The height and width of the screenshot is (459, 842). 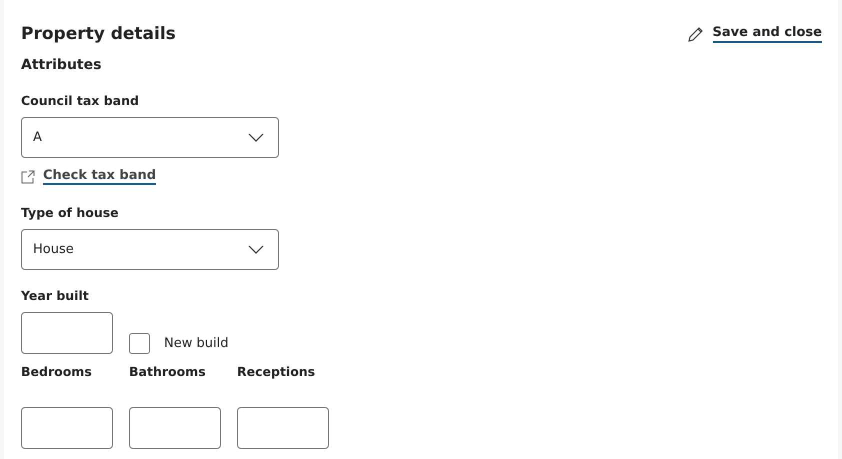 I want to click on check-tax-band-link: Check tax band, so click(x=421, y=176).